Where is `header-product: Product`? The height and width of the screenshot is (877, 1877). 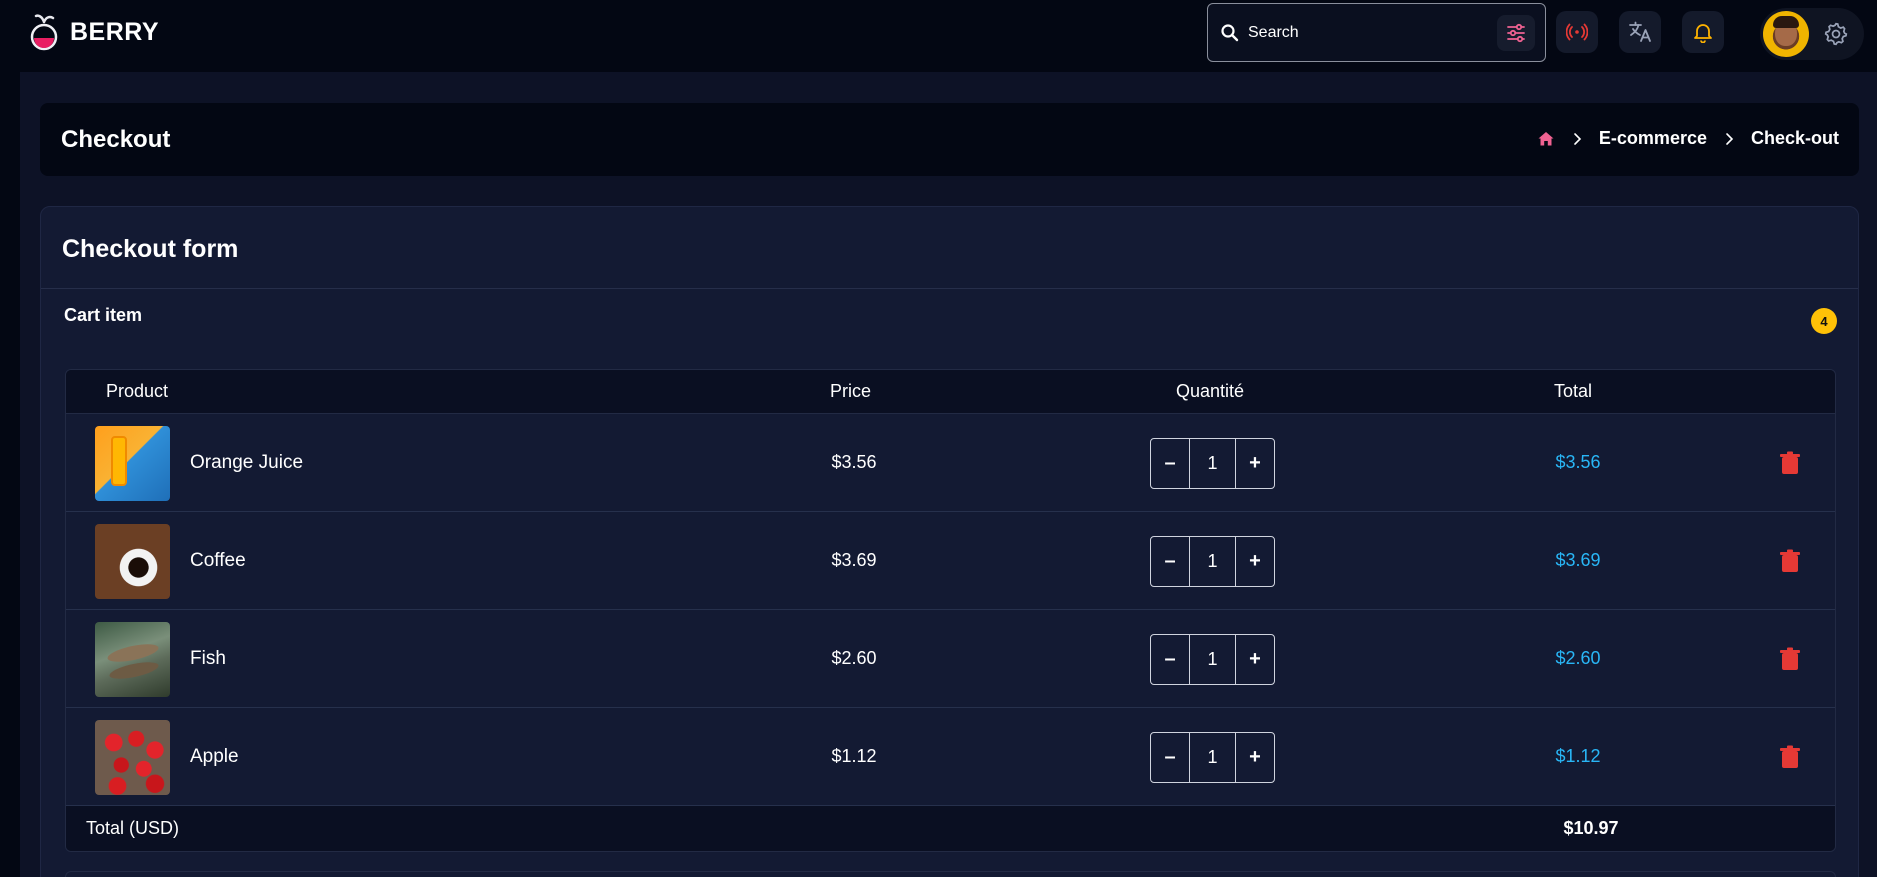
header-product: Product is located at coordinates (137, 391).